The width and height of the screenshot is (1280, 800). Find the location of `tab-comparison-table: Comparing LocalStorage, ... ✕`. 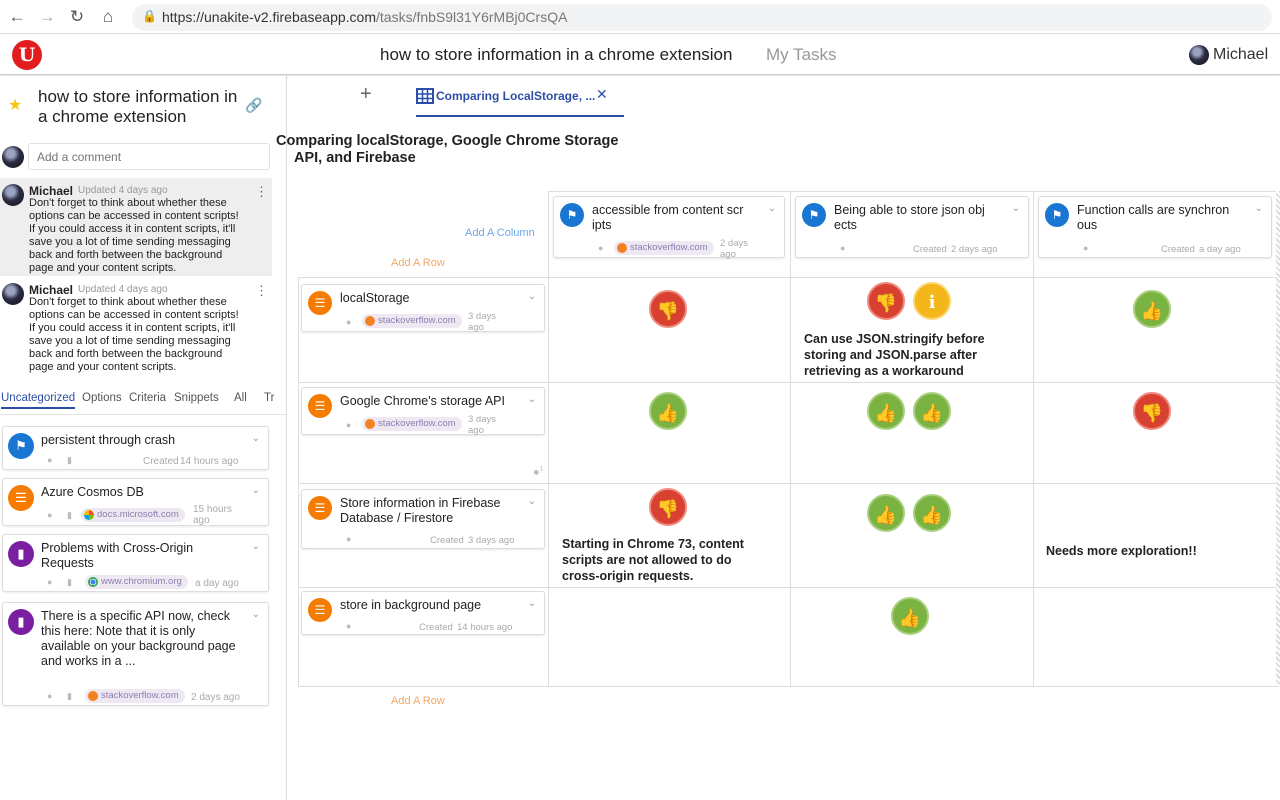

tab-comparison-table: Comparing LocalStorage, ... ✕ is located at coordinates (520, 99).